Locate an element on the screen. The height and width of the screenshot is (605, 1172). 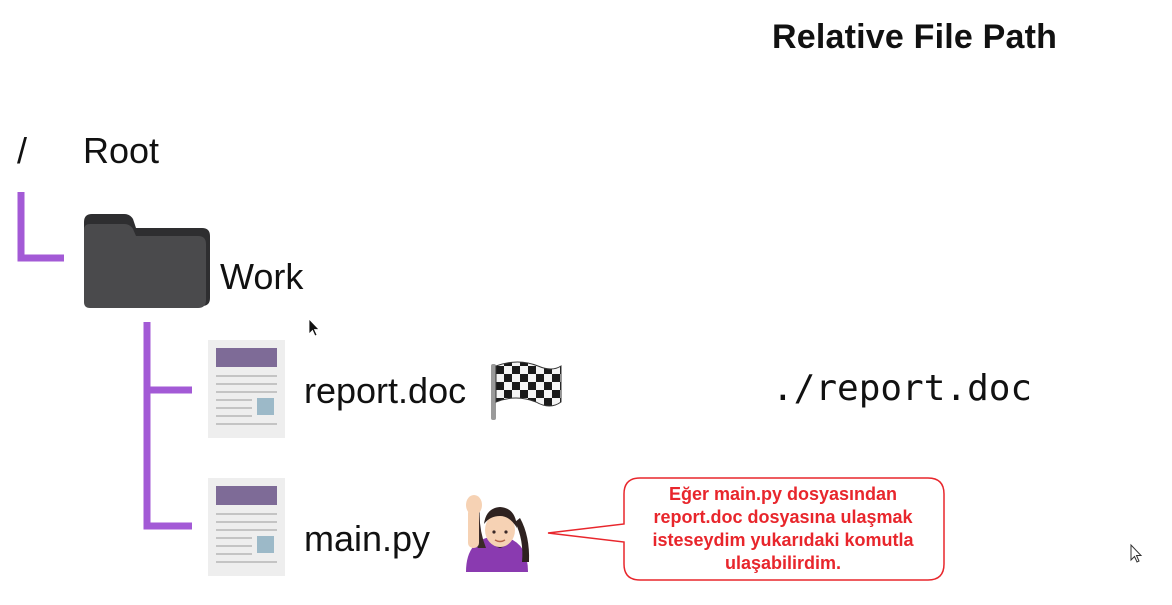
person-raising-hand-icon is located at coordinates (498, 533).